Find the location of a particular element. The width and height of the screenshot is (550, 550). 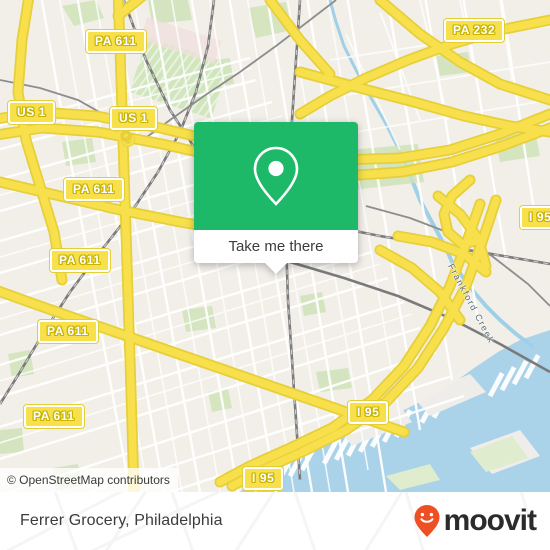

moovit-brand: moovit is located at coordinates (475, 521).